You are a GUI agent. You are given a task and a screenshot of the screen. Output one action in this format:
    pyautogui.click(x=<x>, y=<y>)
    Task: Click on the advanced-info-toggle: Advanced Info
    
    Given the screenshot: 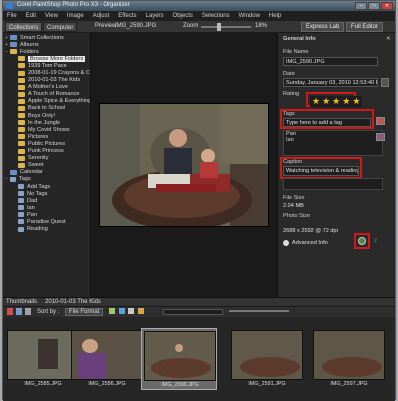 What is the action you would take?
    pyautogui.click(x=310, y=243)
    